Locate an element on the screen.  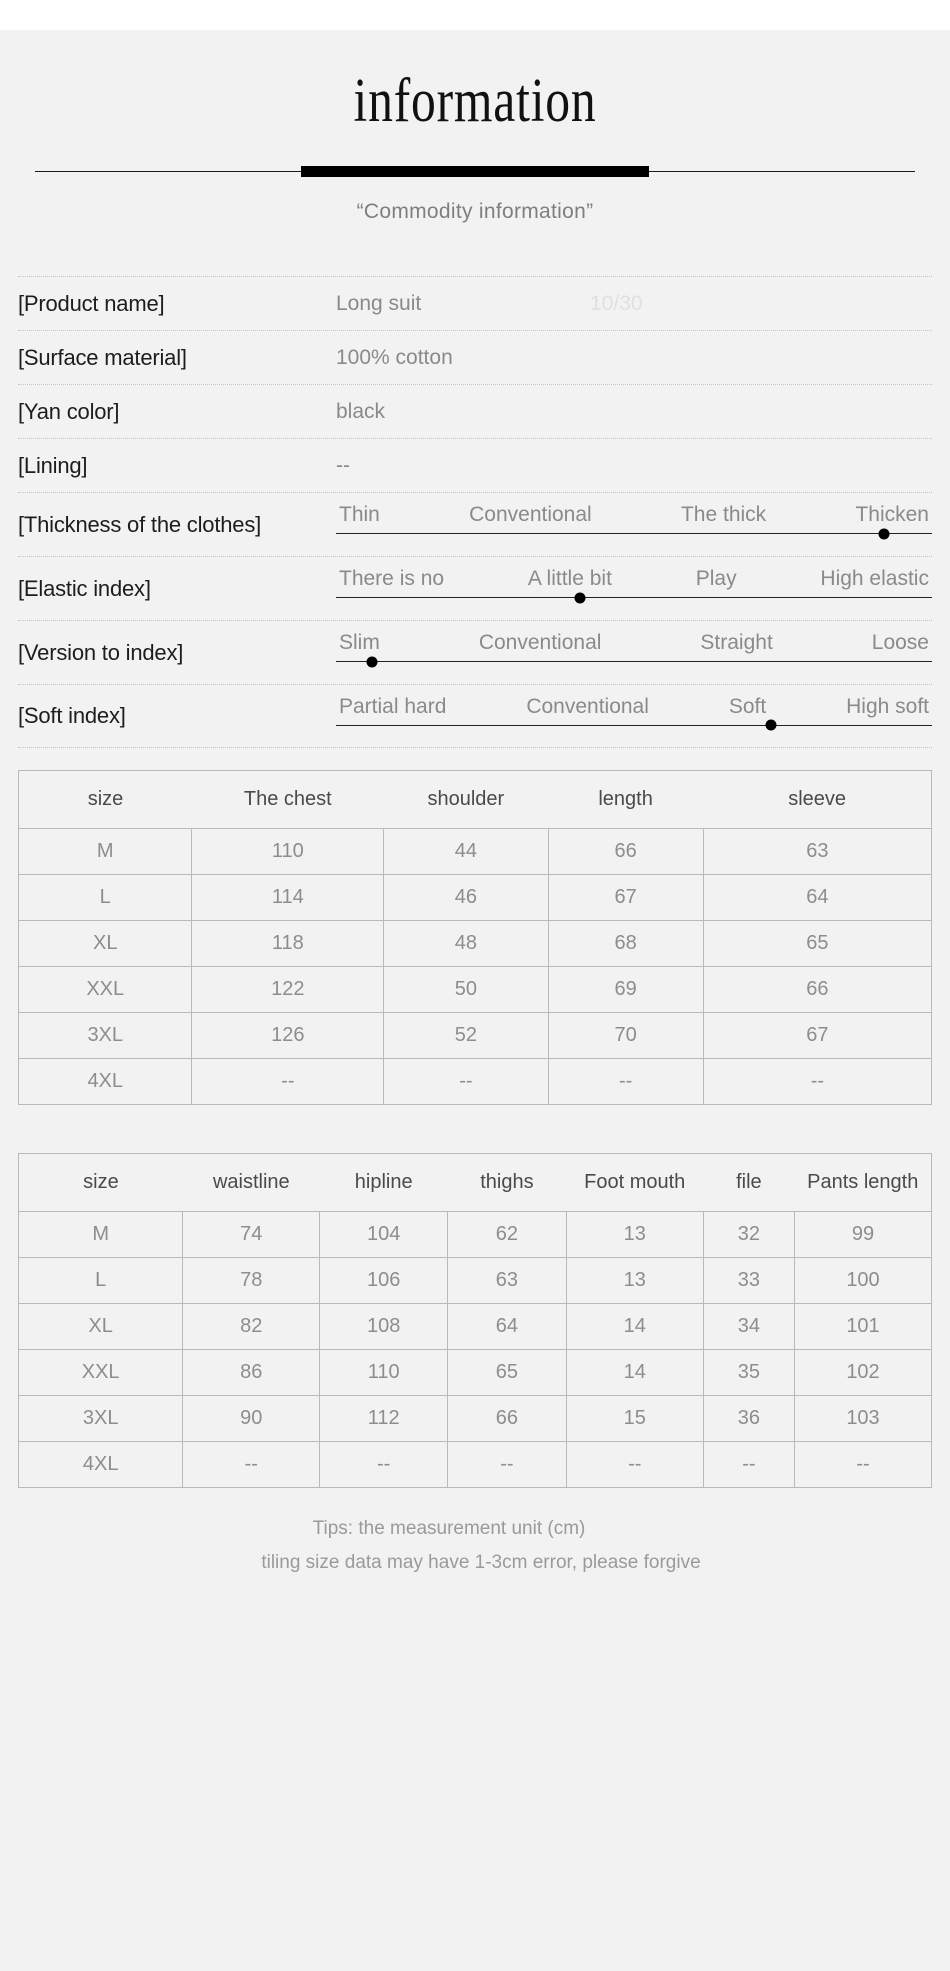
table-row: XL 82 108 64 14 34 101 is located at coordinates (475, 1326).